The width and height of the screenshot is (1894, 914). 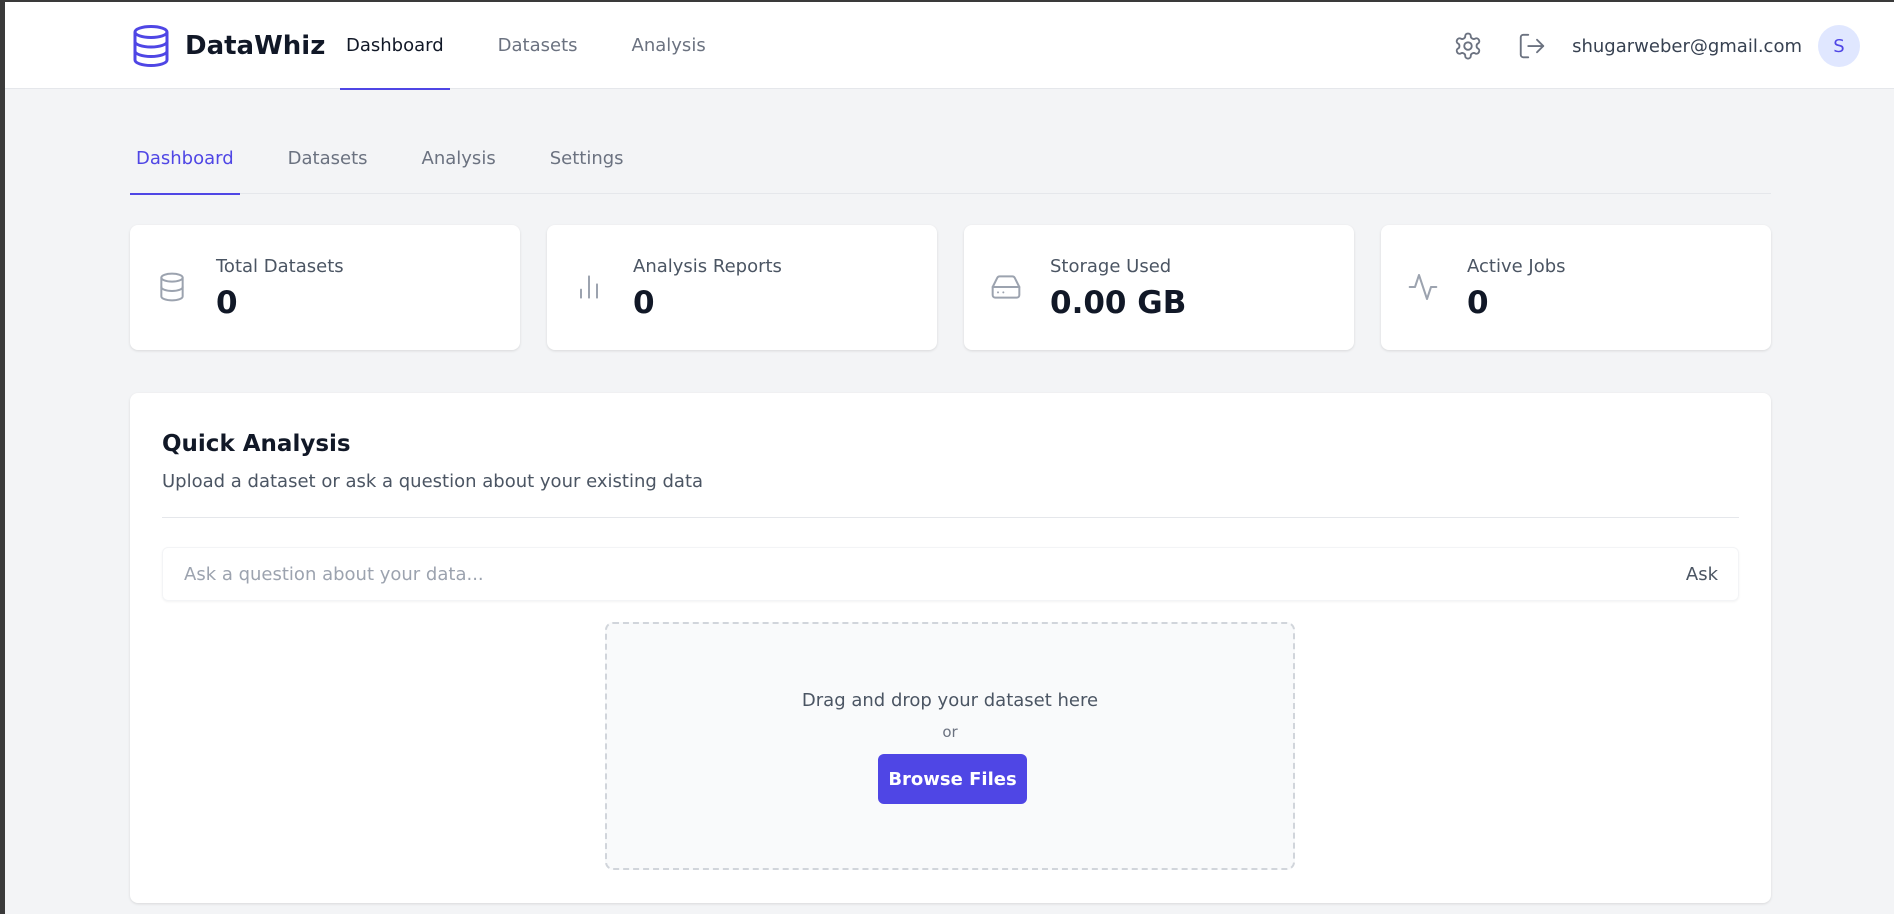 What do you see at coordinates (1702, 574) in the screenshot?
I see `ask-button: Ask` at bounding box center [1702, 574].